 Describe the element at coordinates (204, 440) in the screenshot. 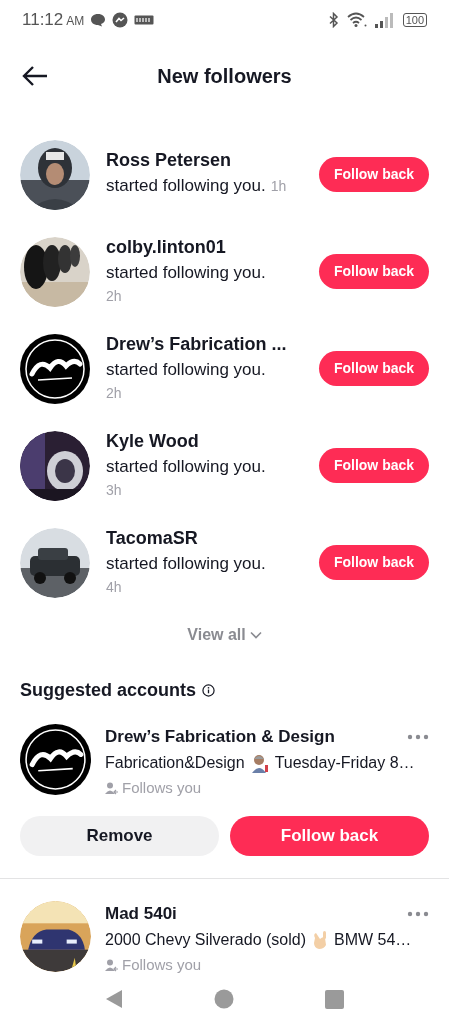

I see `username: Kyle Wood` at that location.